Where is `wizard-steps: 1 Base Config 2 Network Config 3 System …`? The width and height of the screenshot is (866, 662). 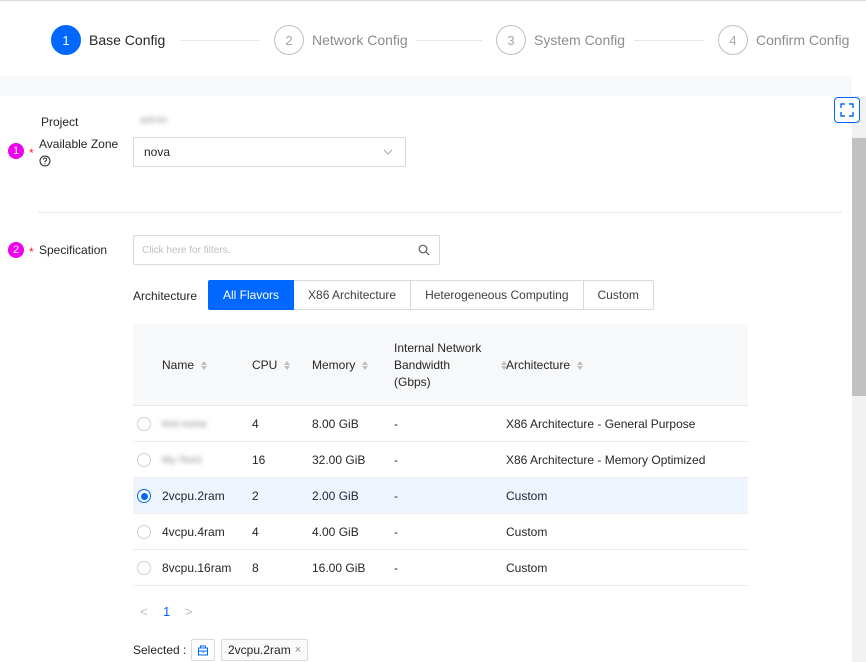
wizard-steps: 1 Base Config 2 Network Config 3 System … is located at coordinates (433, 38).